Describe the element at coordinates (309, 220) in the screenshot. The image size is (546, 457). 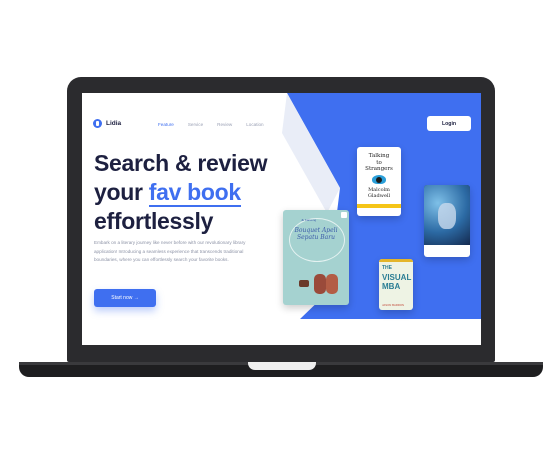
I see `book-author: Jk Karueng` at that location.